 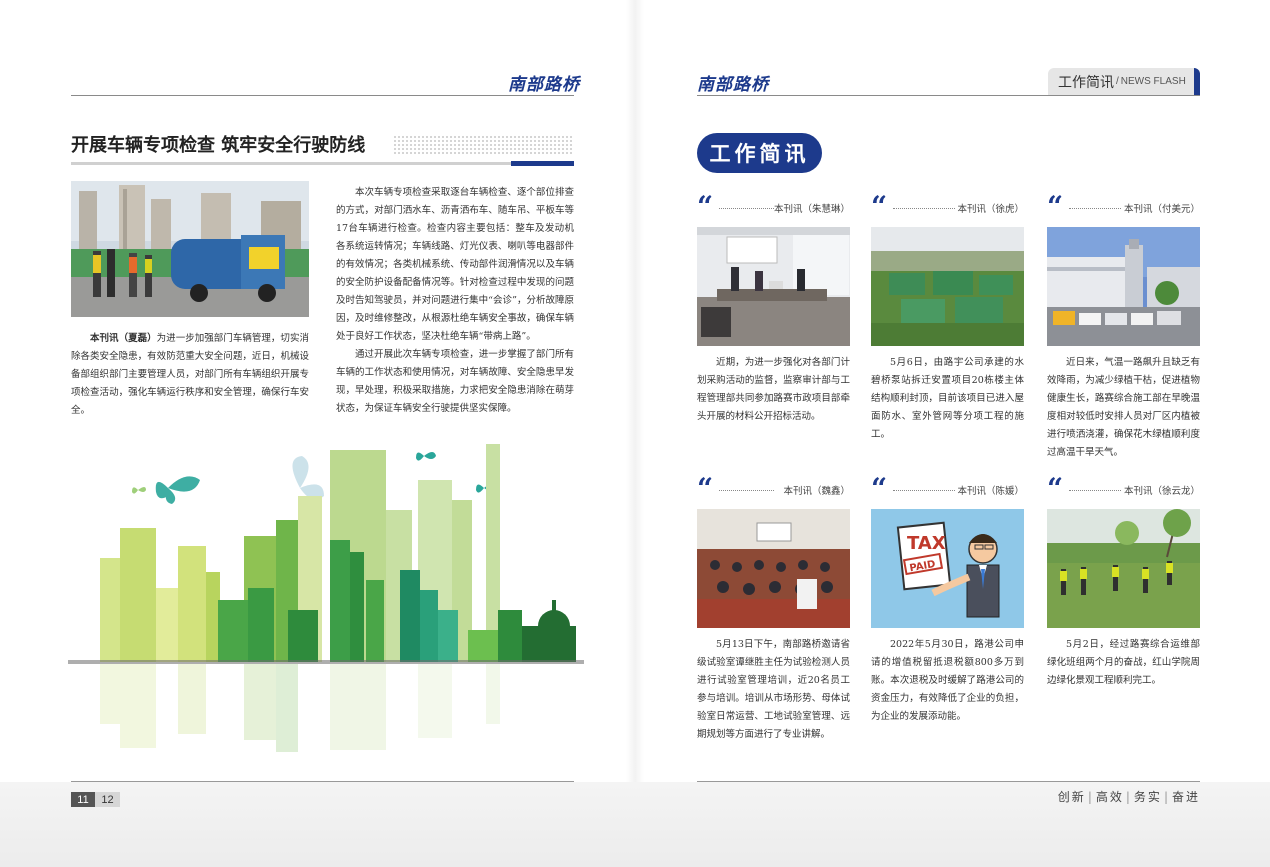 What do you see at coordinates (947, 489) in the screenshot?
I see `brief-byline: “ 本刊讯（陈媛）` at bounding box center [947, 489].